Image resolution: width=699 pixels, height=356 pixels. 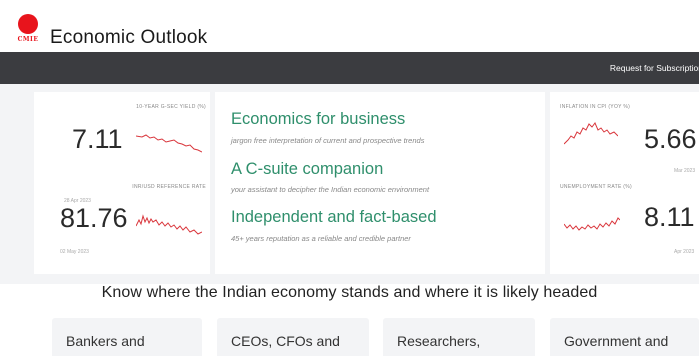 What do you see at coordinates (28, 24) in the screenshot?
I see `logo-dot-icon` at bounding box center [28, 24].